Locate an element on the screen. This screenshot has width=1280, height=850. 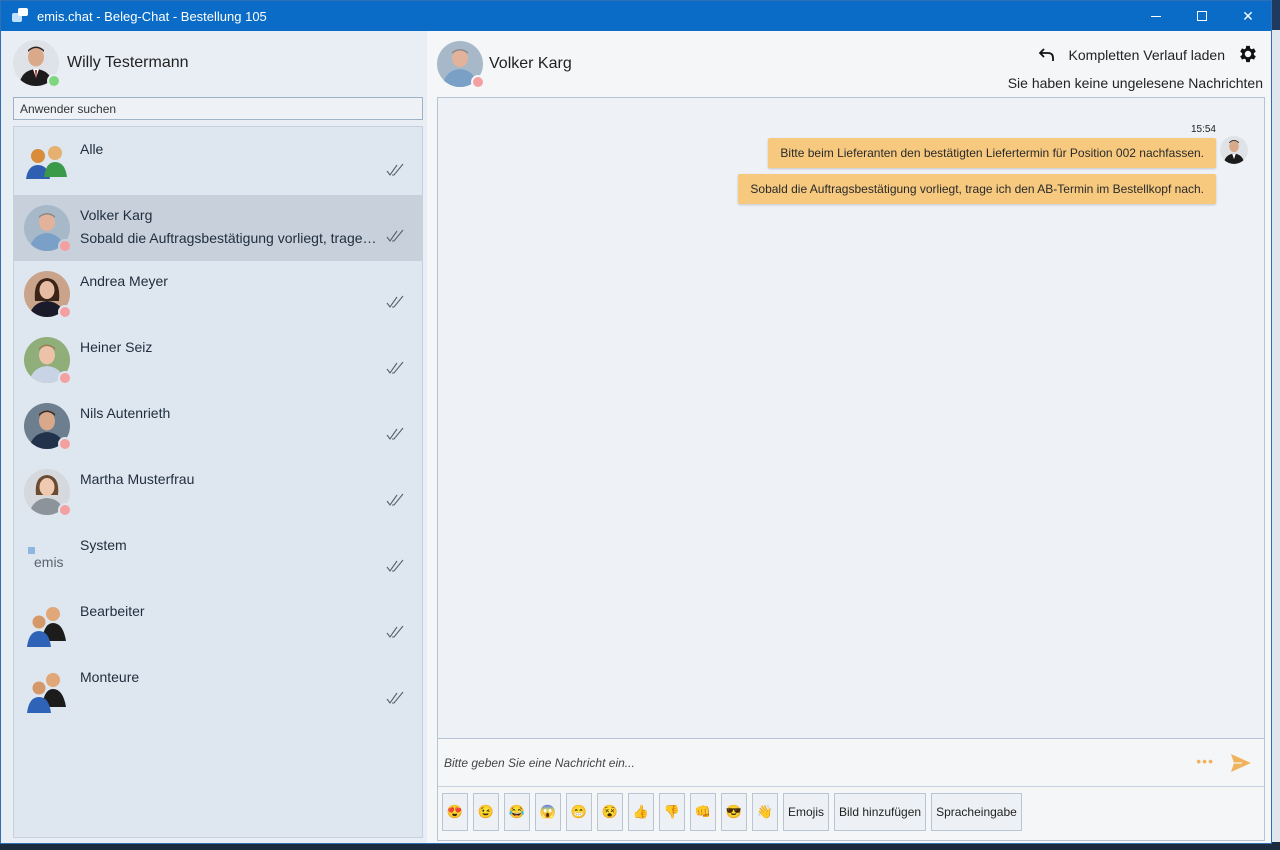
load-history-label: Kompletten Verlauf laden is located at coordinates (1146, 55).